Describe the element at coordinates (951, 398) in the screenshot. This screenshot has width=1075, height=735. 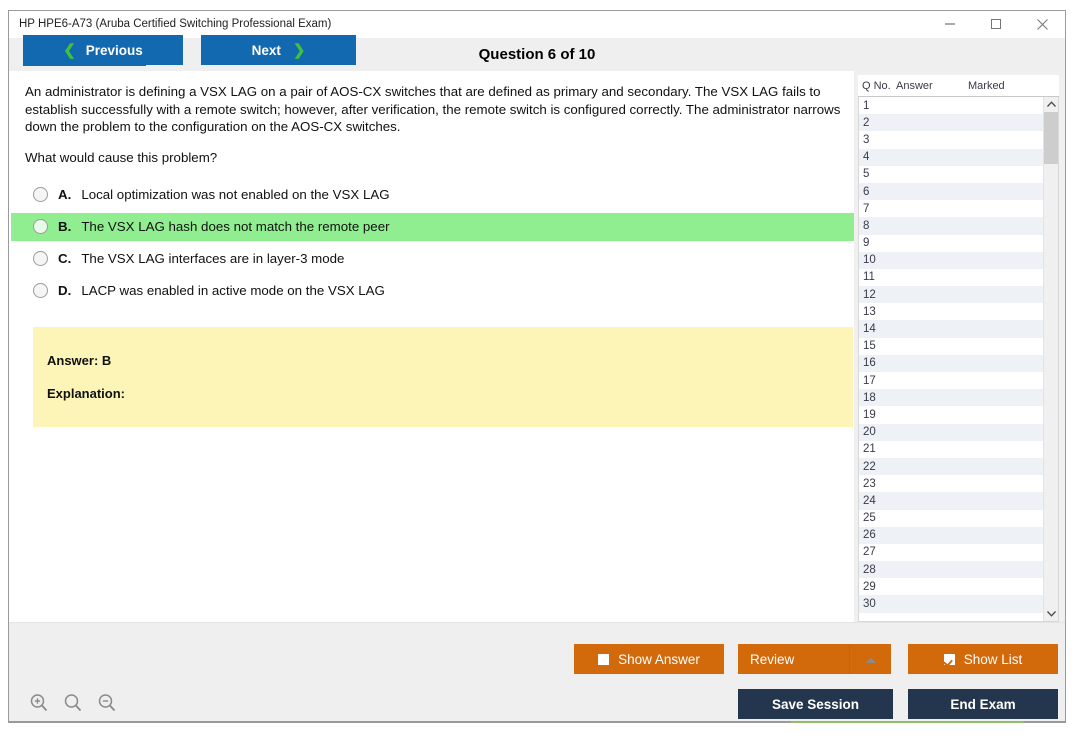
I see `question-list-row: 18` at that location.